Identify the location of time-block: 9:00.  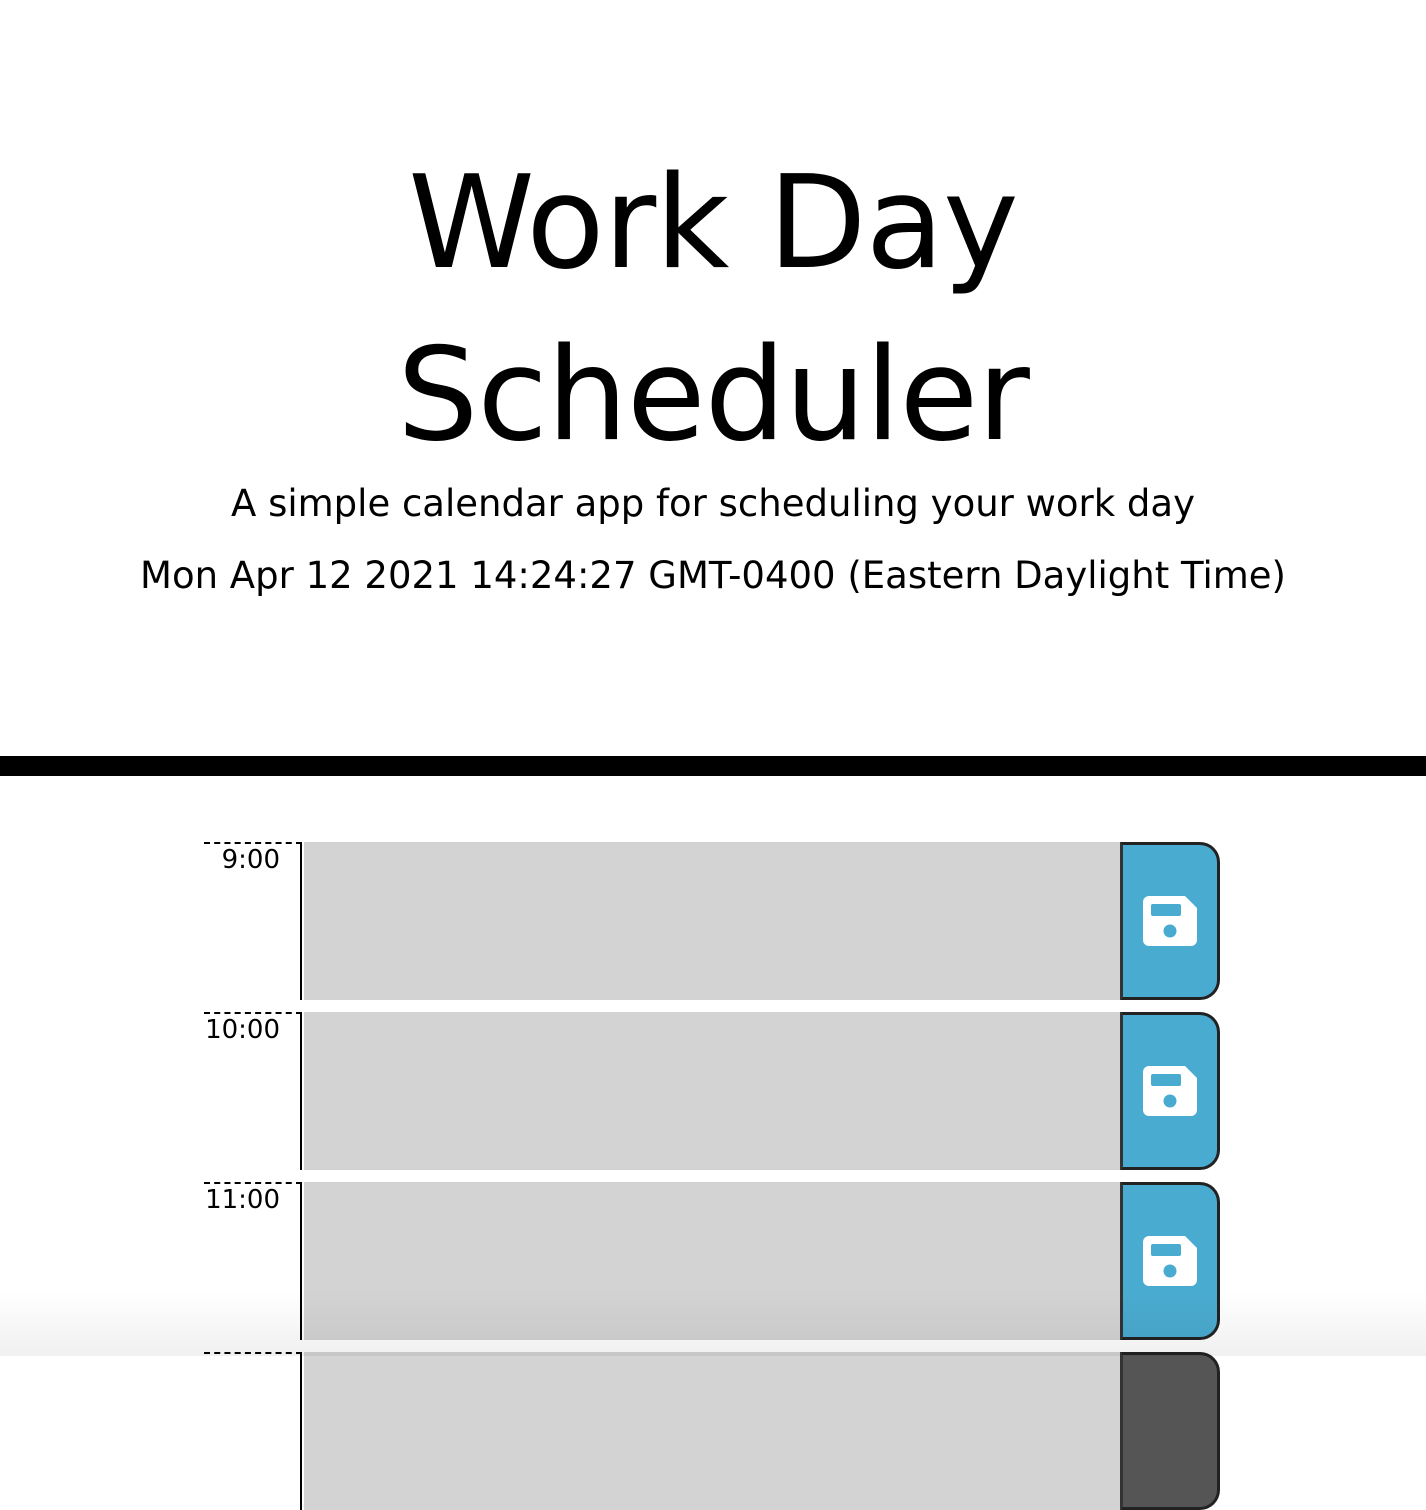
(712, 921).